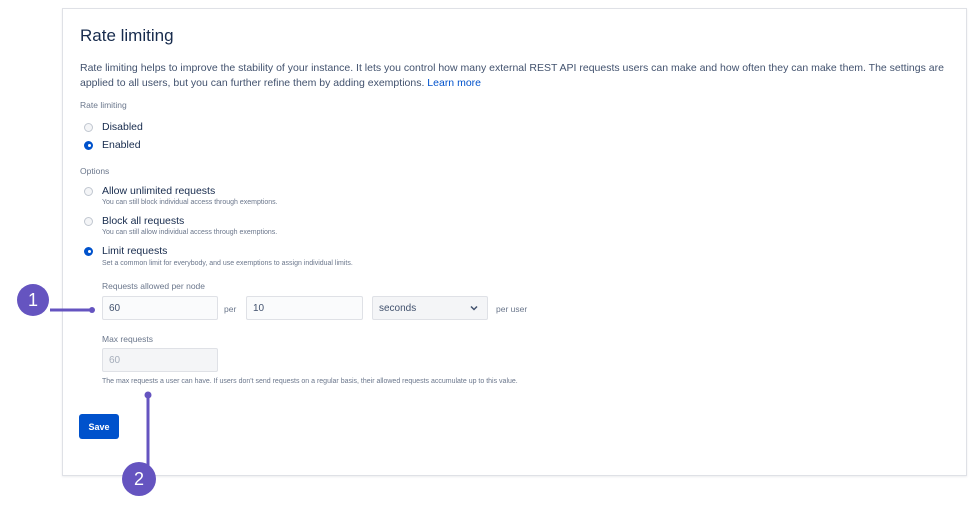 Image resolution: width=972 pixels, height=527 pixels. I want to click on callout-connectors, so click(101, 388).